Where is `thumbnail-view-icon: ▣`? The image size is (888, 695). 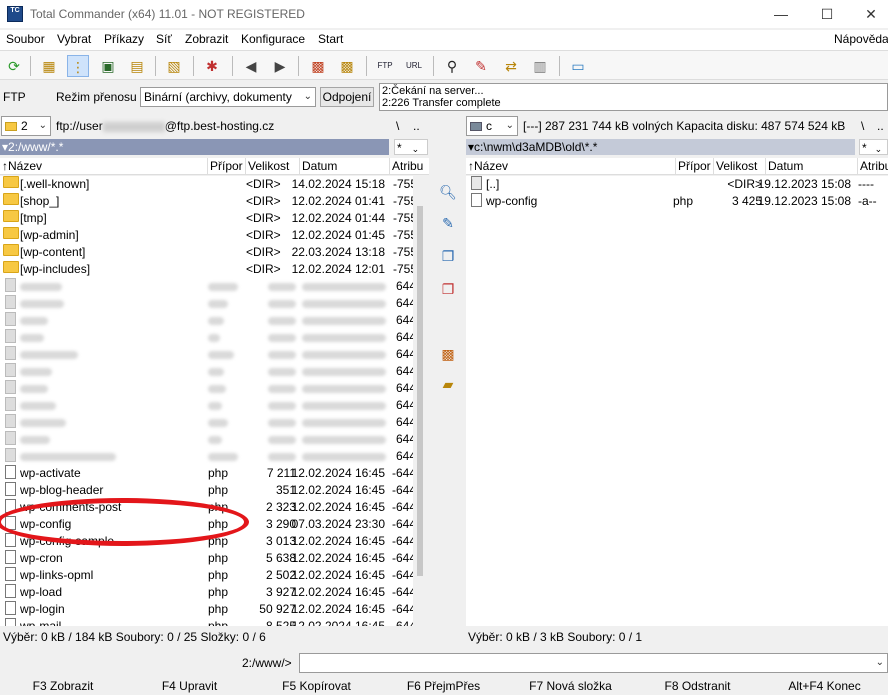 thumbnail-view-icon: ▣ is located at coordinates (108, 66).